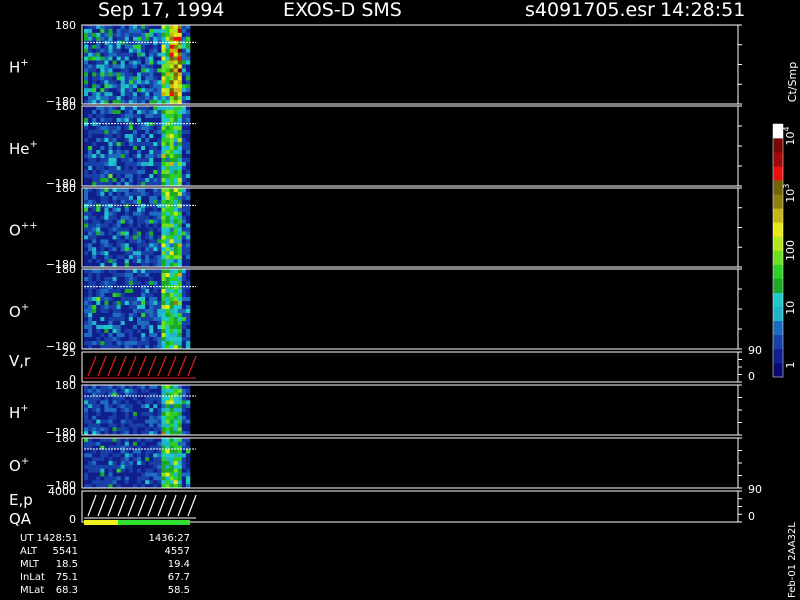 The width and height of the screenshot is (800, 600). I want to click on panel-label-text: E,p, so click(21, 500).